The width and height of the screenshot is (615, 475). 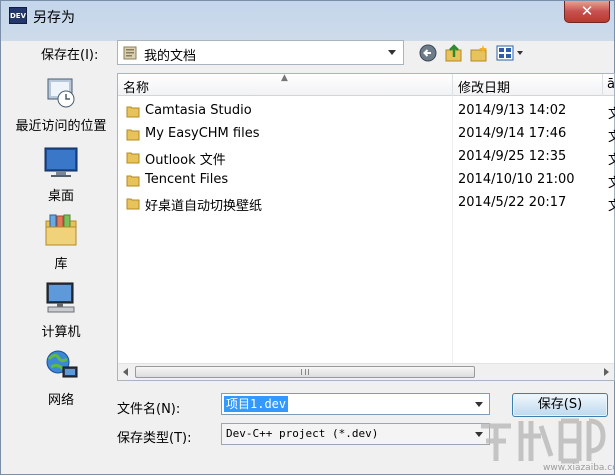 I want to click on save-in-label: 保存在(I):, so click(x=70, y=55).